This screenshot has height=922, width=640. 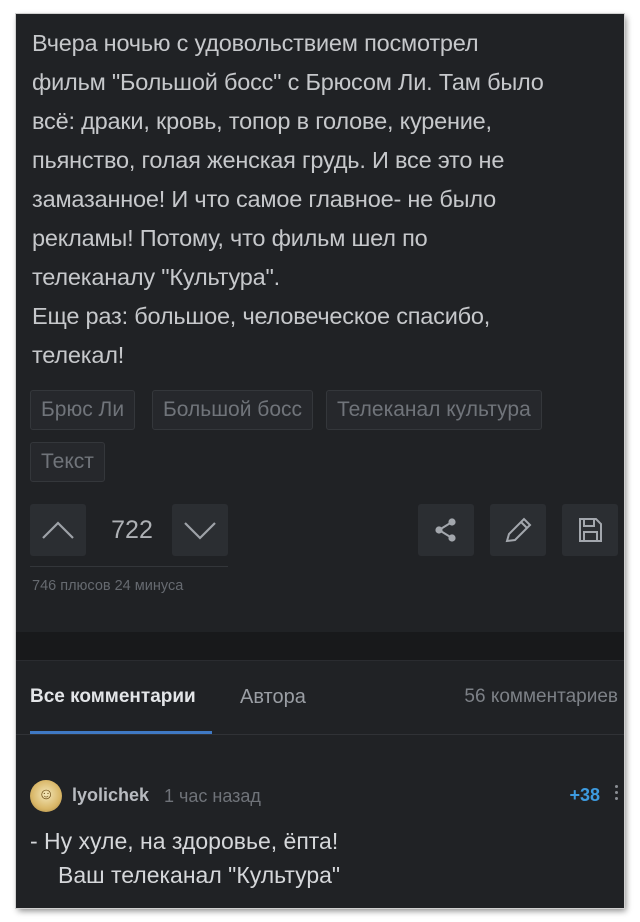 I want to click on comment-tabs: Все комментарии Автора 56 комментариев, so click(x=320, y=704).